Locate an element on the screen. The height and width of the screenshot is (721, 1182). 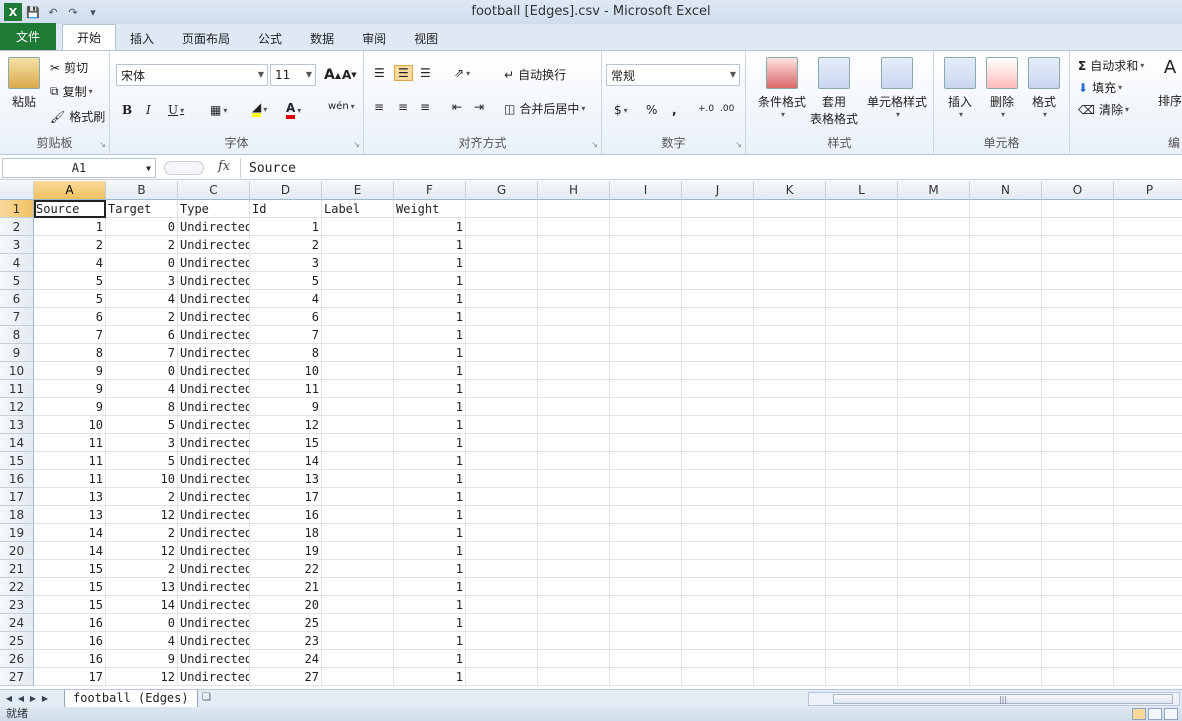
header-cell: Id is located at coordinates (286, 209).